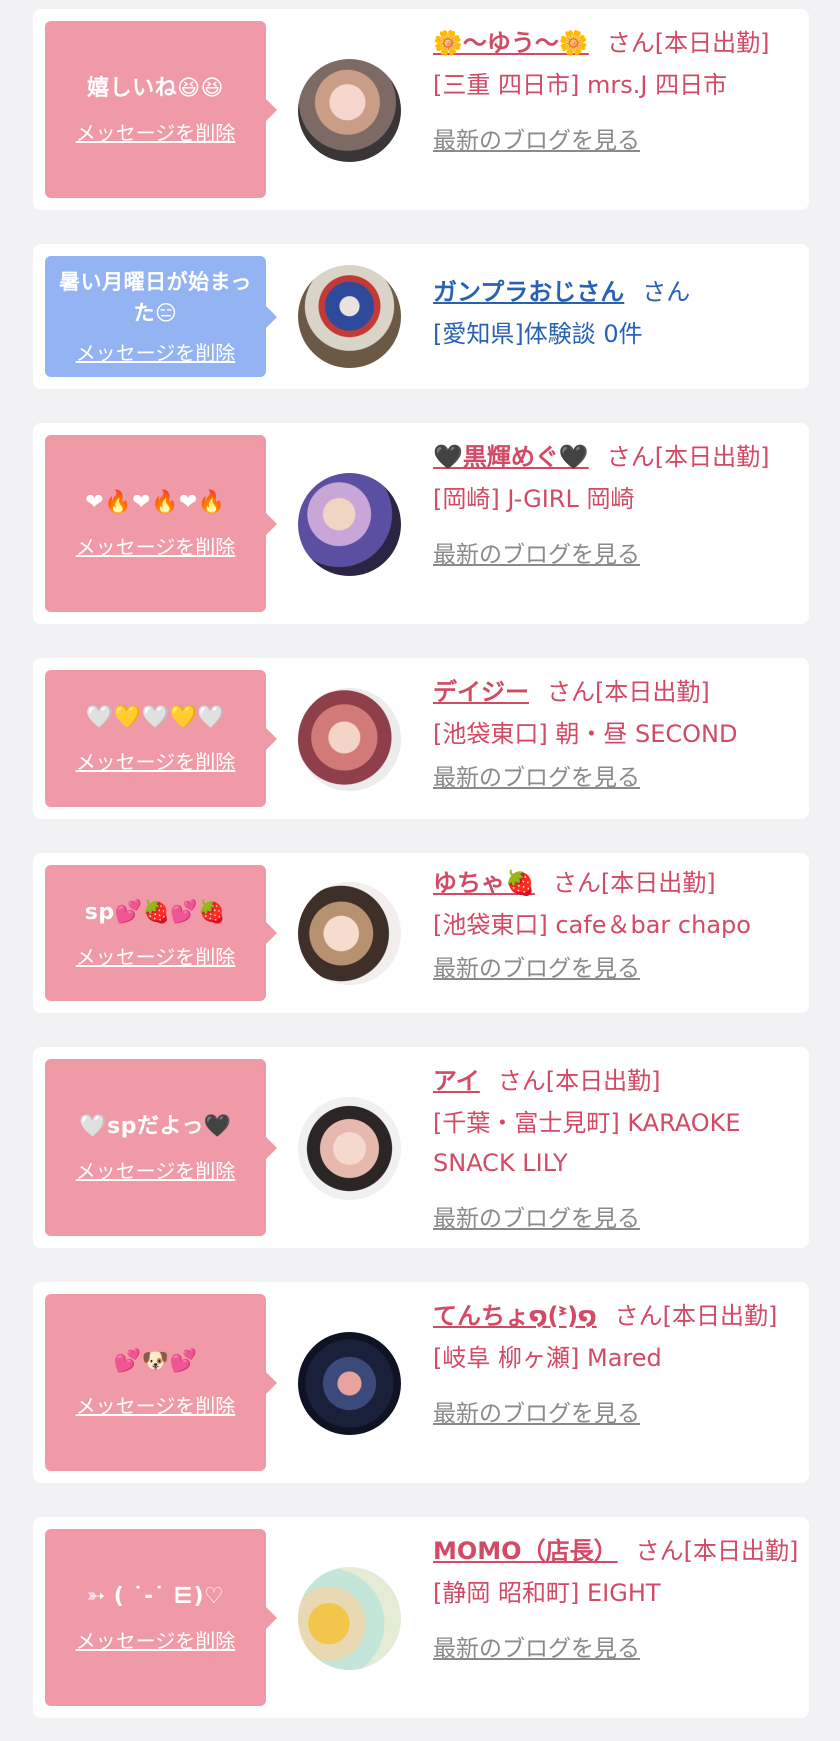  Describe the element at coordinates (161, 1147) in the screenshot. I see `message-bubble: 🤍spだよっ🖤 メッセージを削除` at that location.